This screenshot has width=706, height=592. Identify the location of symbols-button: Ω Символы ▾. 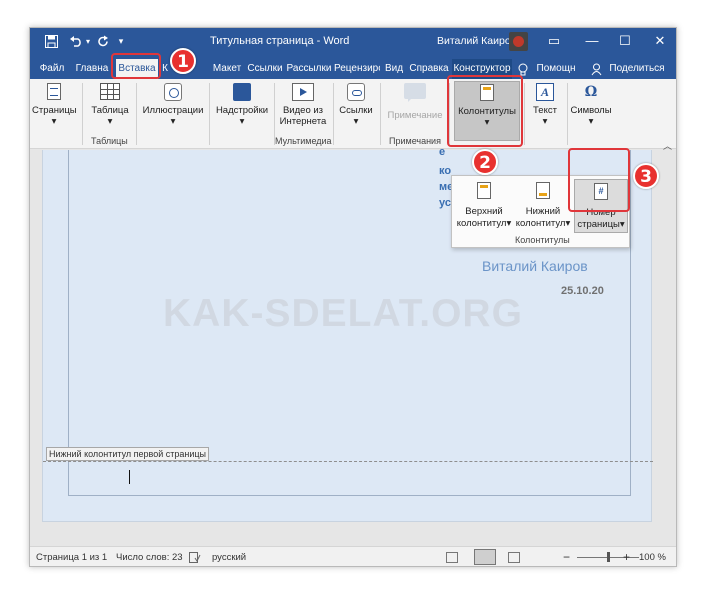
(591, 104).